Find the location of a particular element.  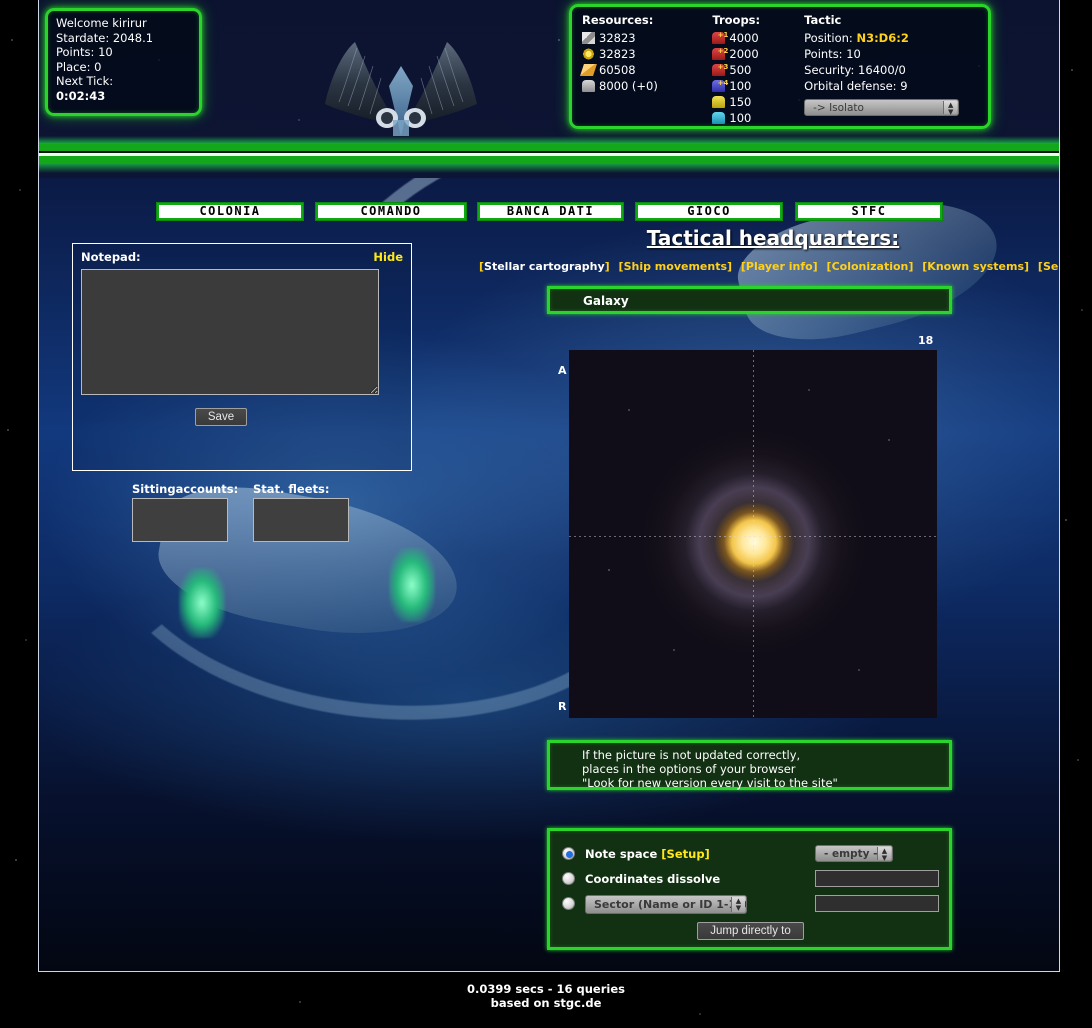

note-space-select: - empty - ▲ ▼ is located at coordinates (854, 853).